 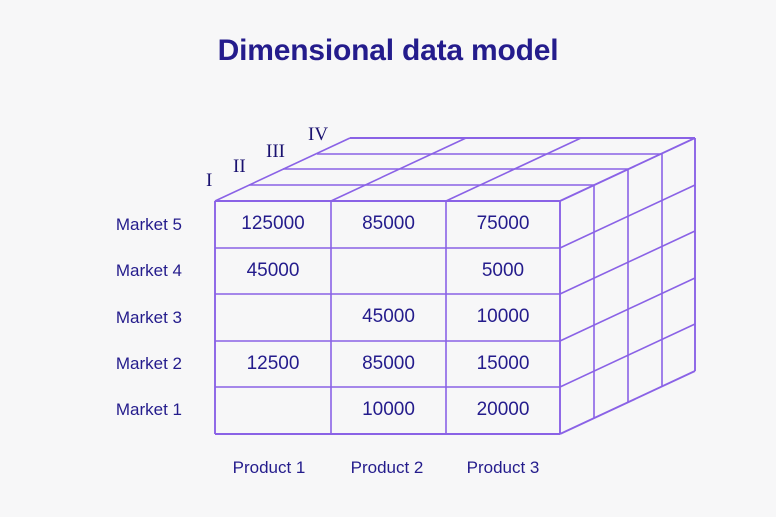 What do you see at coordinates (148, 317) in the screenshot?
I see `row-label-market-3: Market 3` at bounding box center [148, 317].